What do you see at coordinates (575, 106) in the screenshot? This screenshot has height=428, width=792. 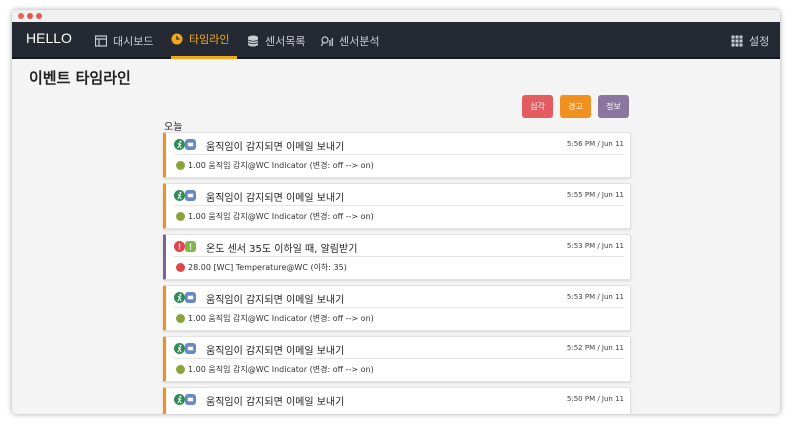 I see `filter-warning-button: 경고` at bounding box center [575, 106].